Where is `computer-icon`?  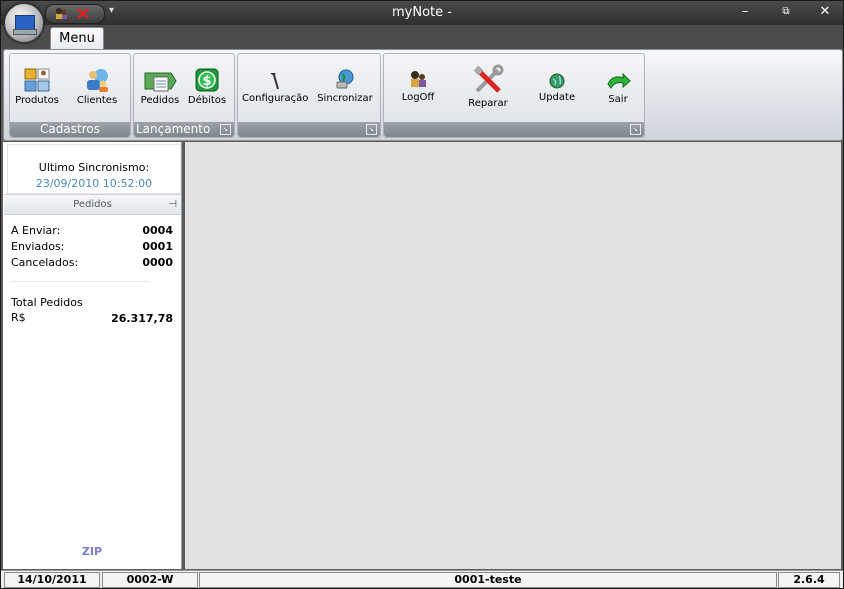 computer-icon is located at coordinates (25, 22).